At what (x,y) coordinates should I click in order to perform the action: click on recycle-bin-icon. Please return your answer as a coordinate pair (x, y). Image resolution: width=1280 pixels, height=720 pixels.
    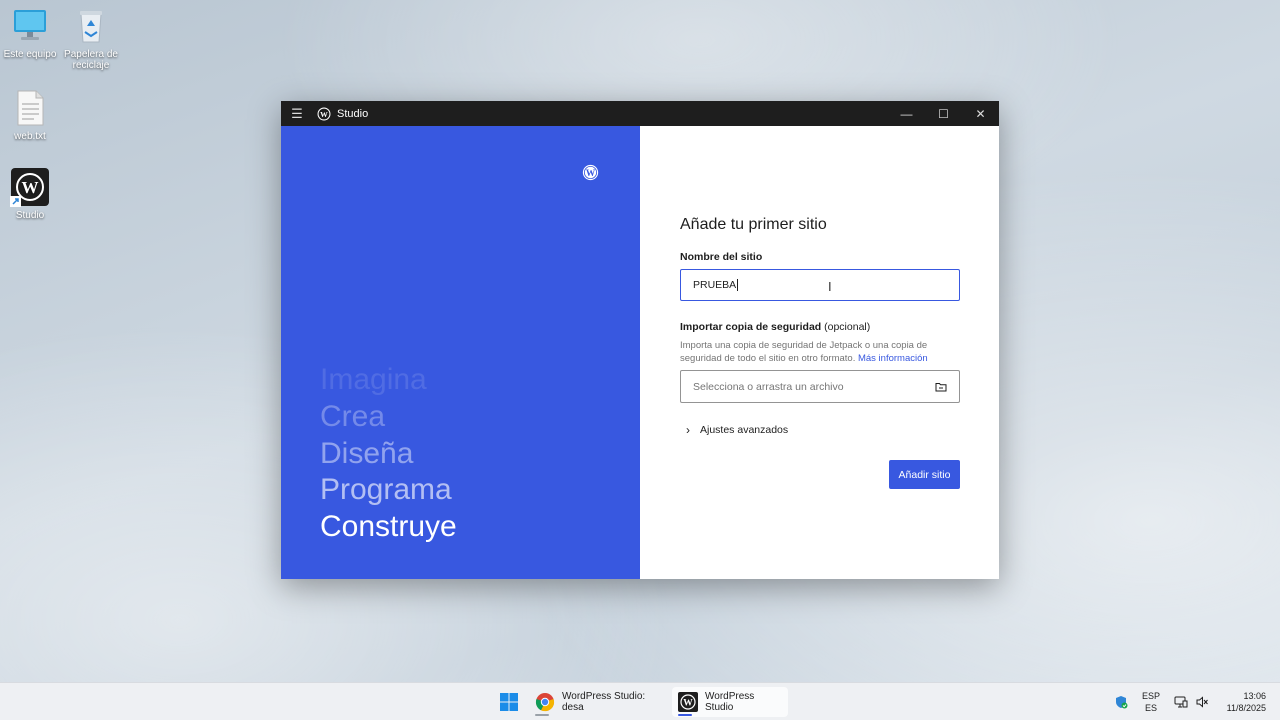
    Looking at the image, I should click on (91, 26).